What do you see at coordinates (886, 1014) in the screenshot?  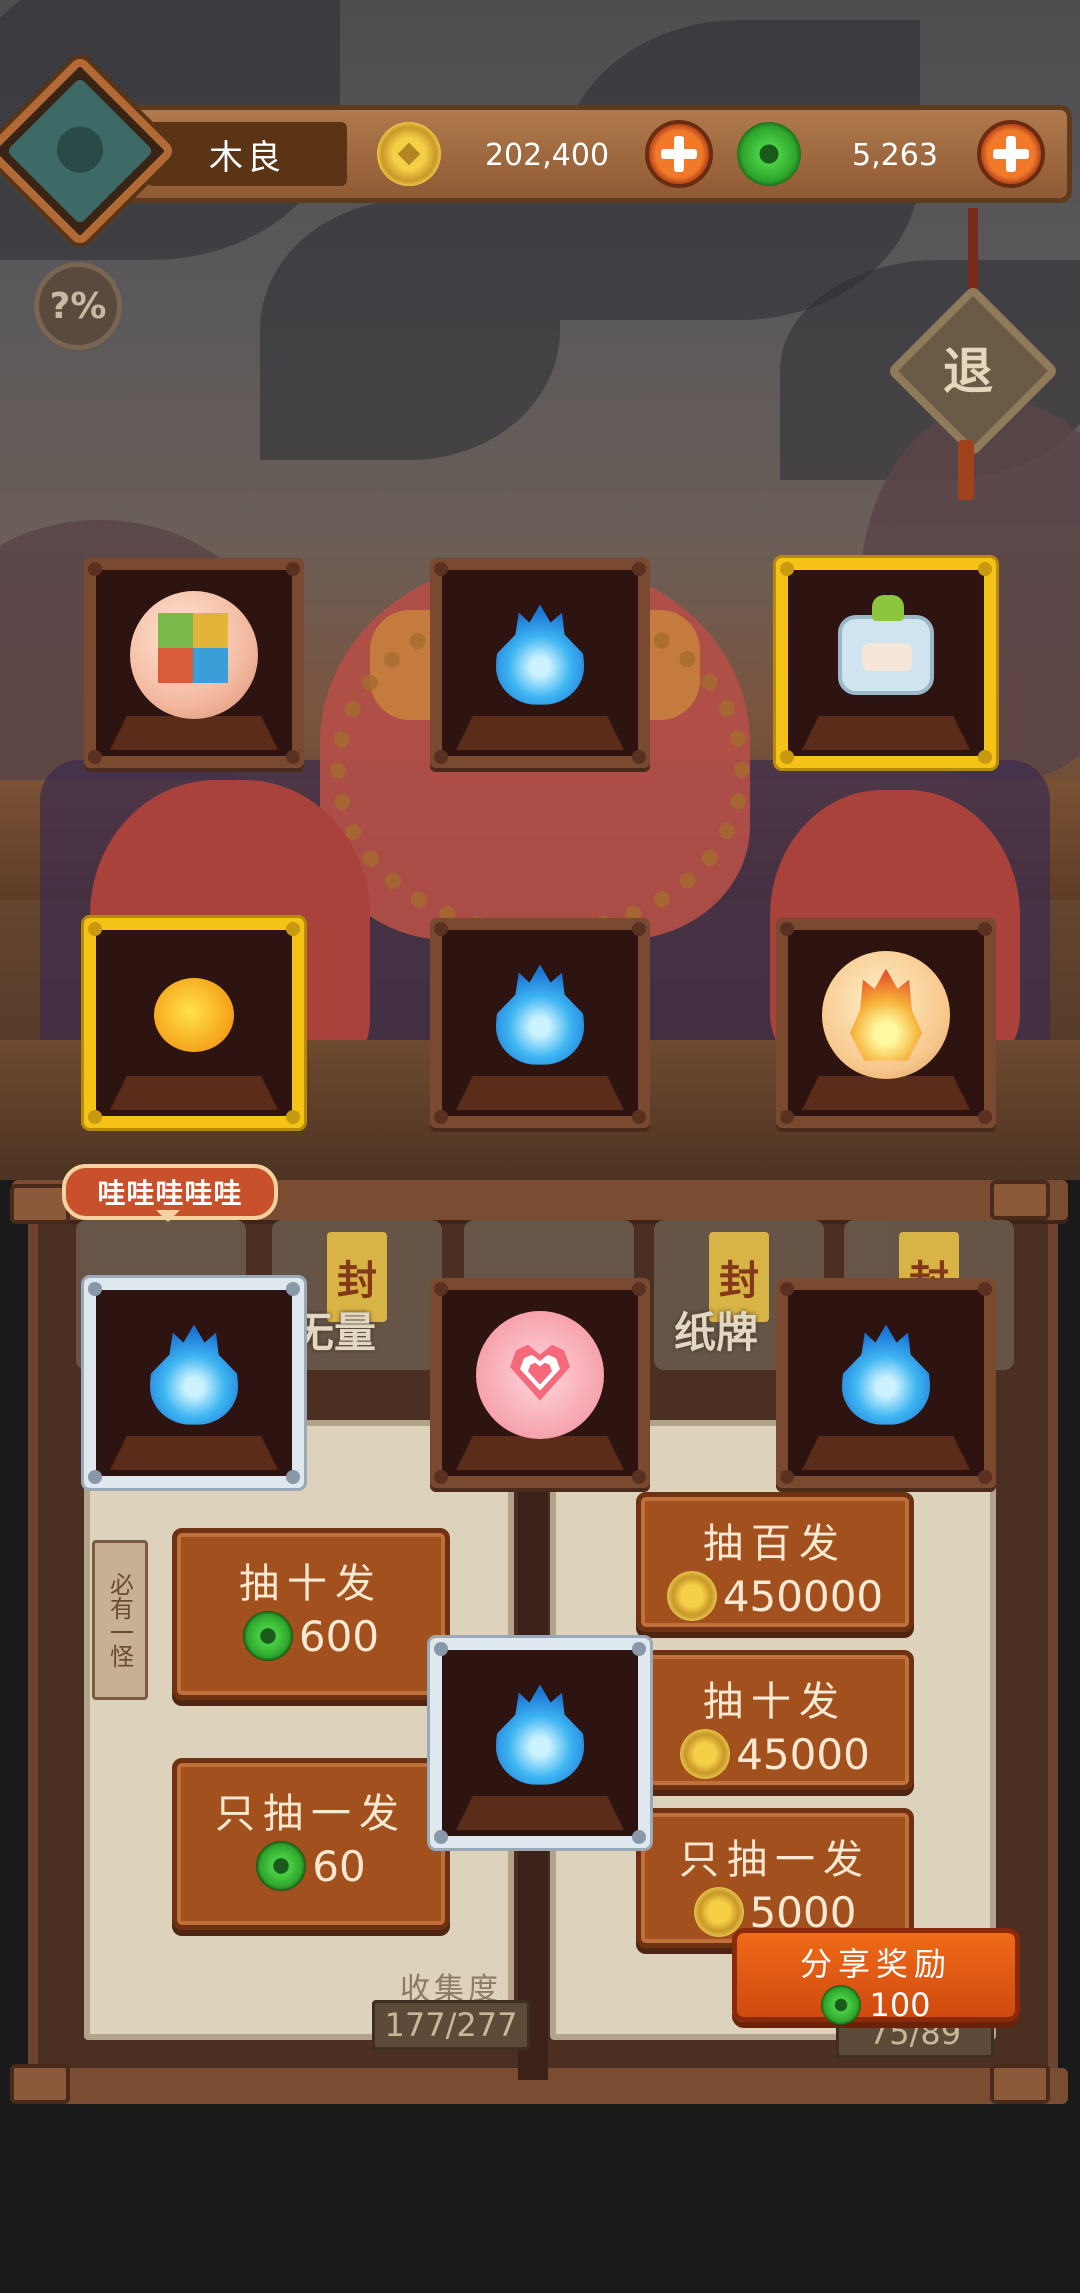 I see `fire-orb-icon` at bounding box center [886, 1014].